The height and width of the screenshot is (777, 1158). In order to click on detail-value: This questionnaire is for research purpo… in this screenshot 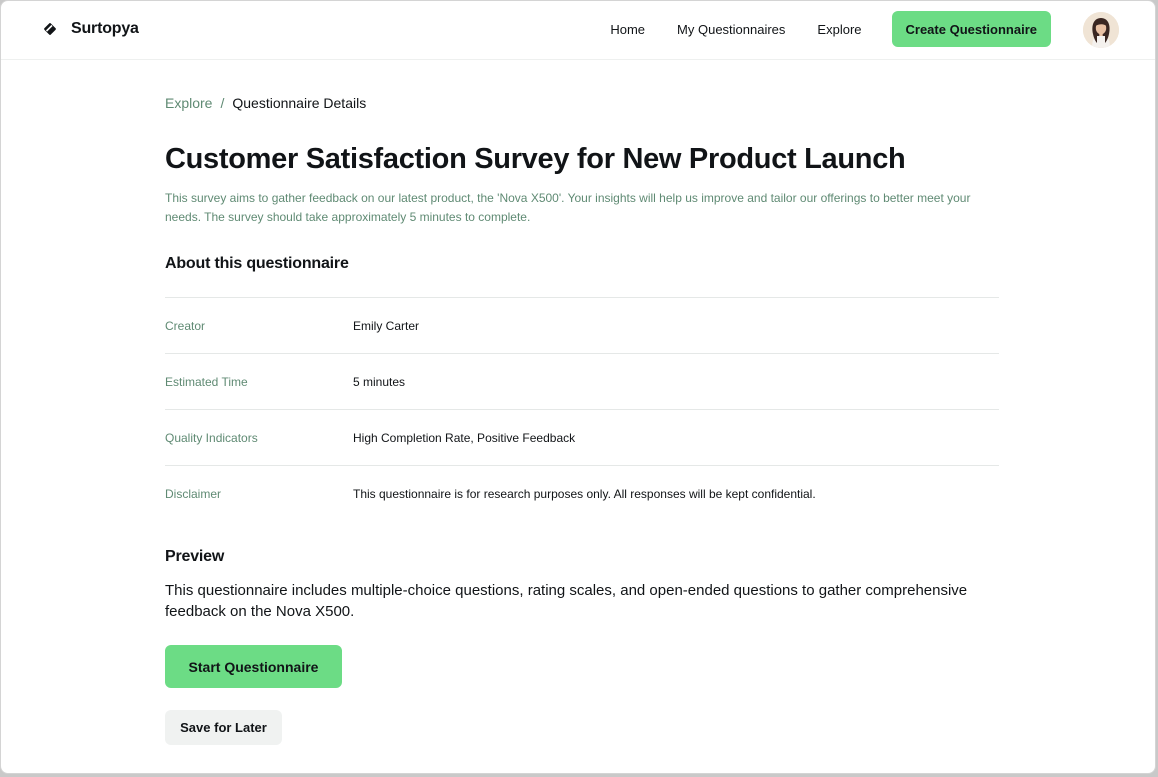, I will do `click(584, 493)`.